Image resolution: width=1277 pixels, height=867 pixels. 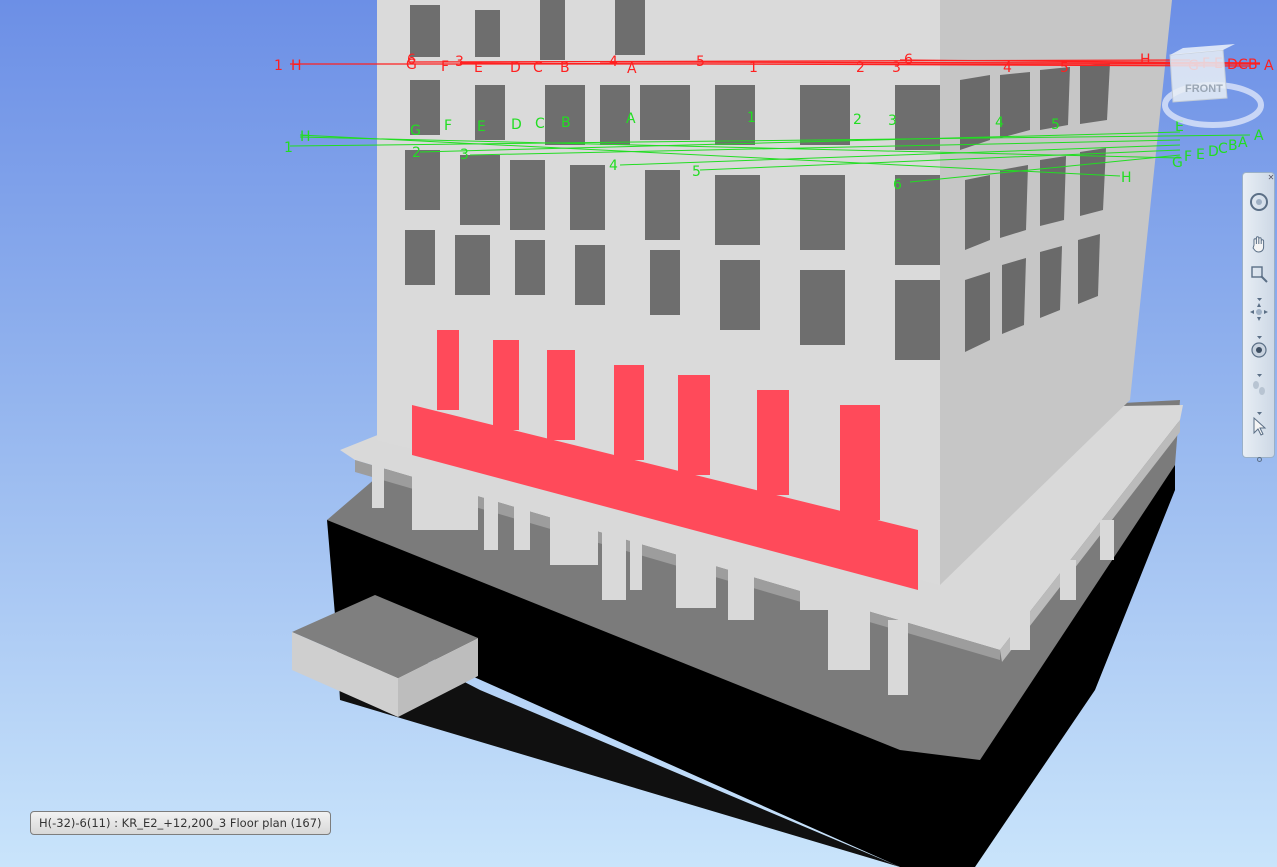 I want to click on select-icon, so click(x=1259, y=426).